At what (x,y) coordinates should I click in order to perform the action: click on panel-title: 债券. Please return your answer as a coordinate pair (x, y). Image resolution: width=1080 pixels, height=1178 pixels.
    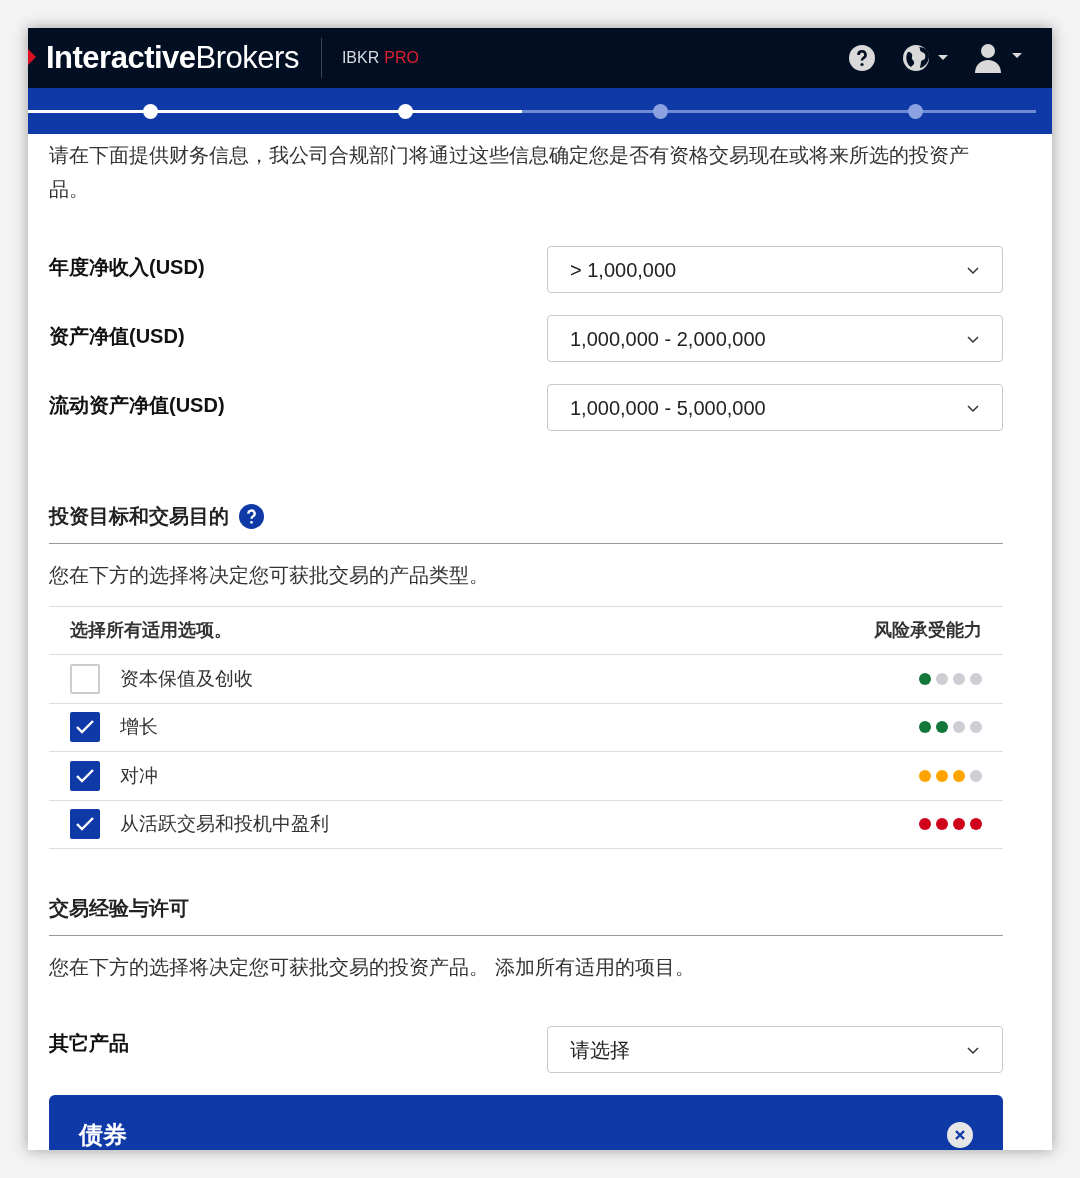
    Looking at the image, I should click on (103, 1135).